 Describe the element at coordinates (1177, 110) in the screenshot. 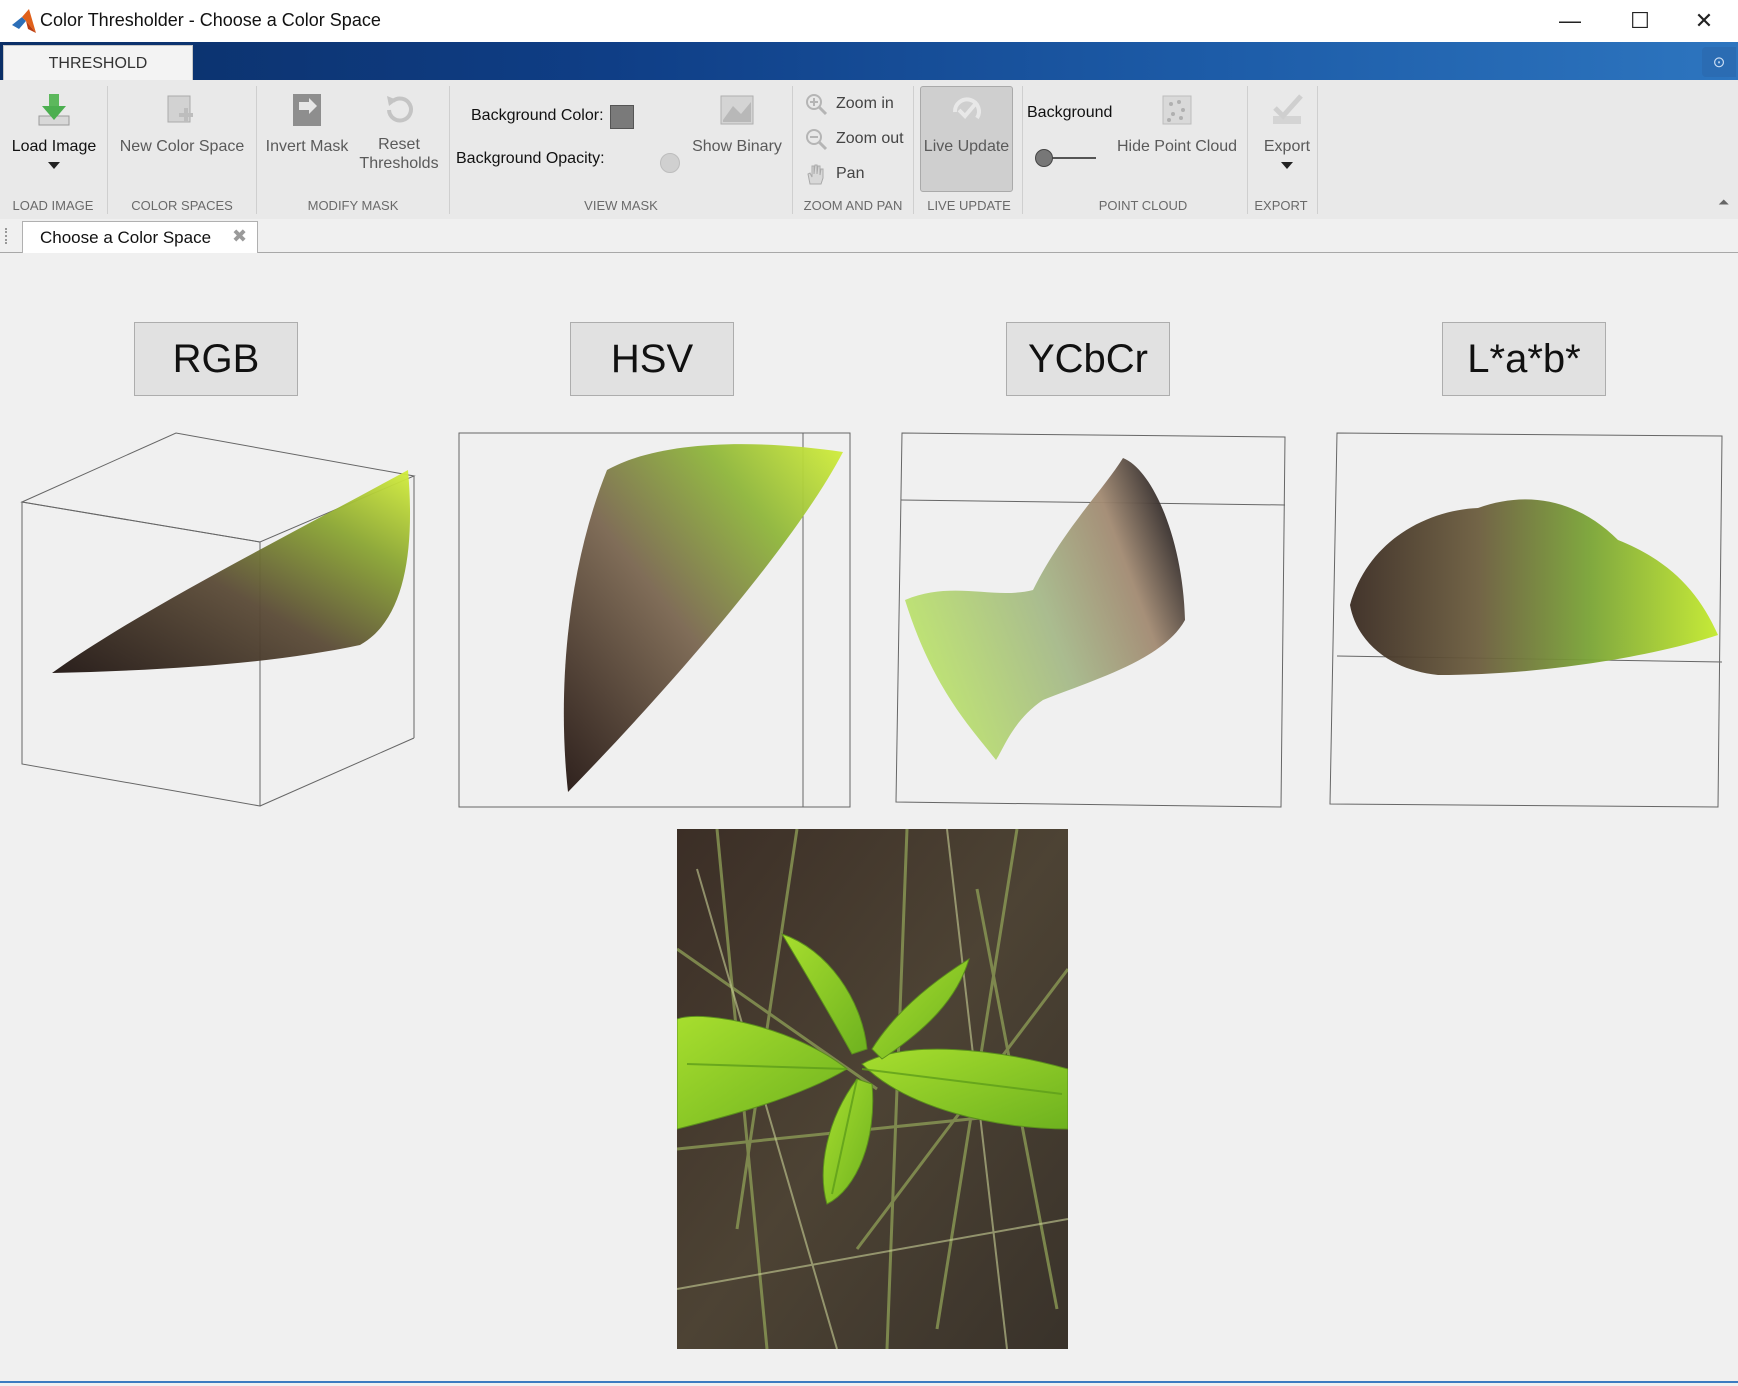

I see `hide-point-cloud-icon` at that location.